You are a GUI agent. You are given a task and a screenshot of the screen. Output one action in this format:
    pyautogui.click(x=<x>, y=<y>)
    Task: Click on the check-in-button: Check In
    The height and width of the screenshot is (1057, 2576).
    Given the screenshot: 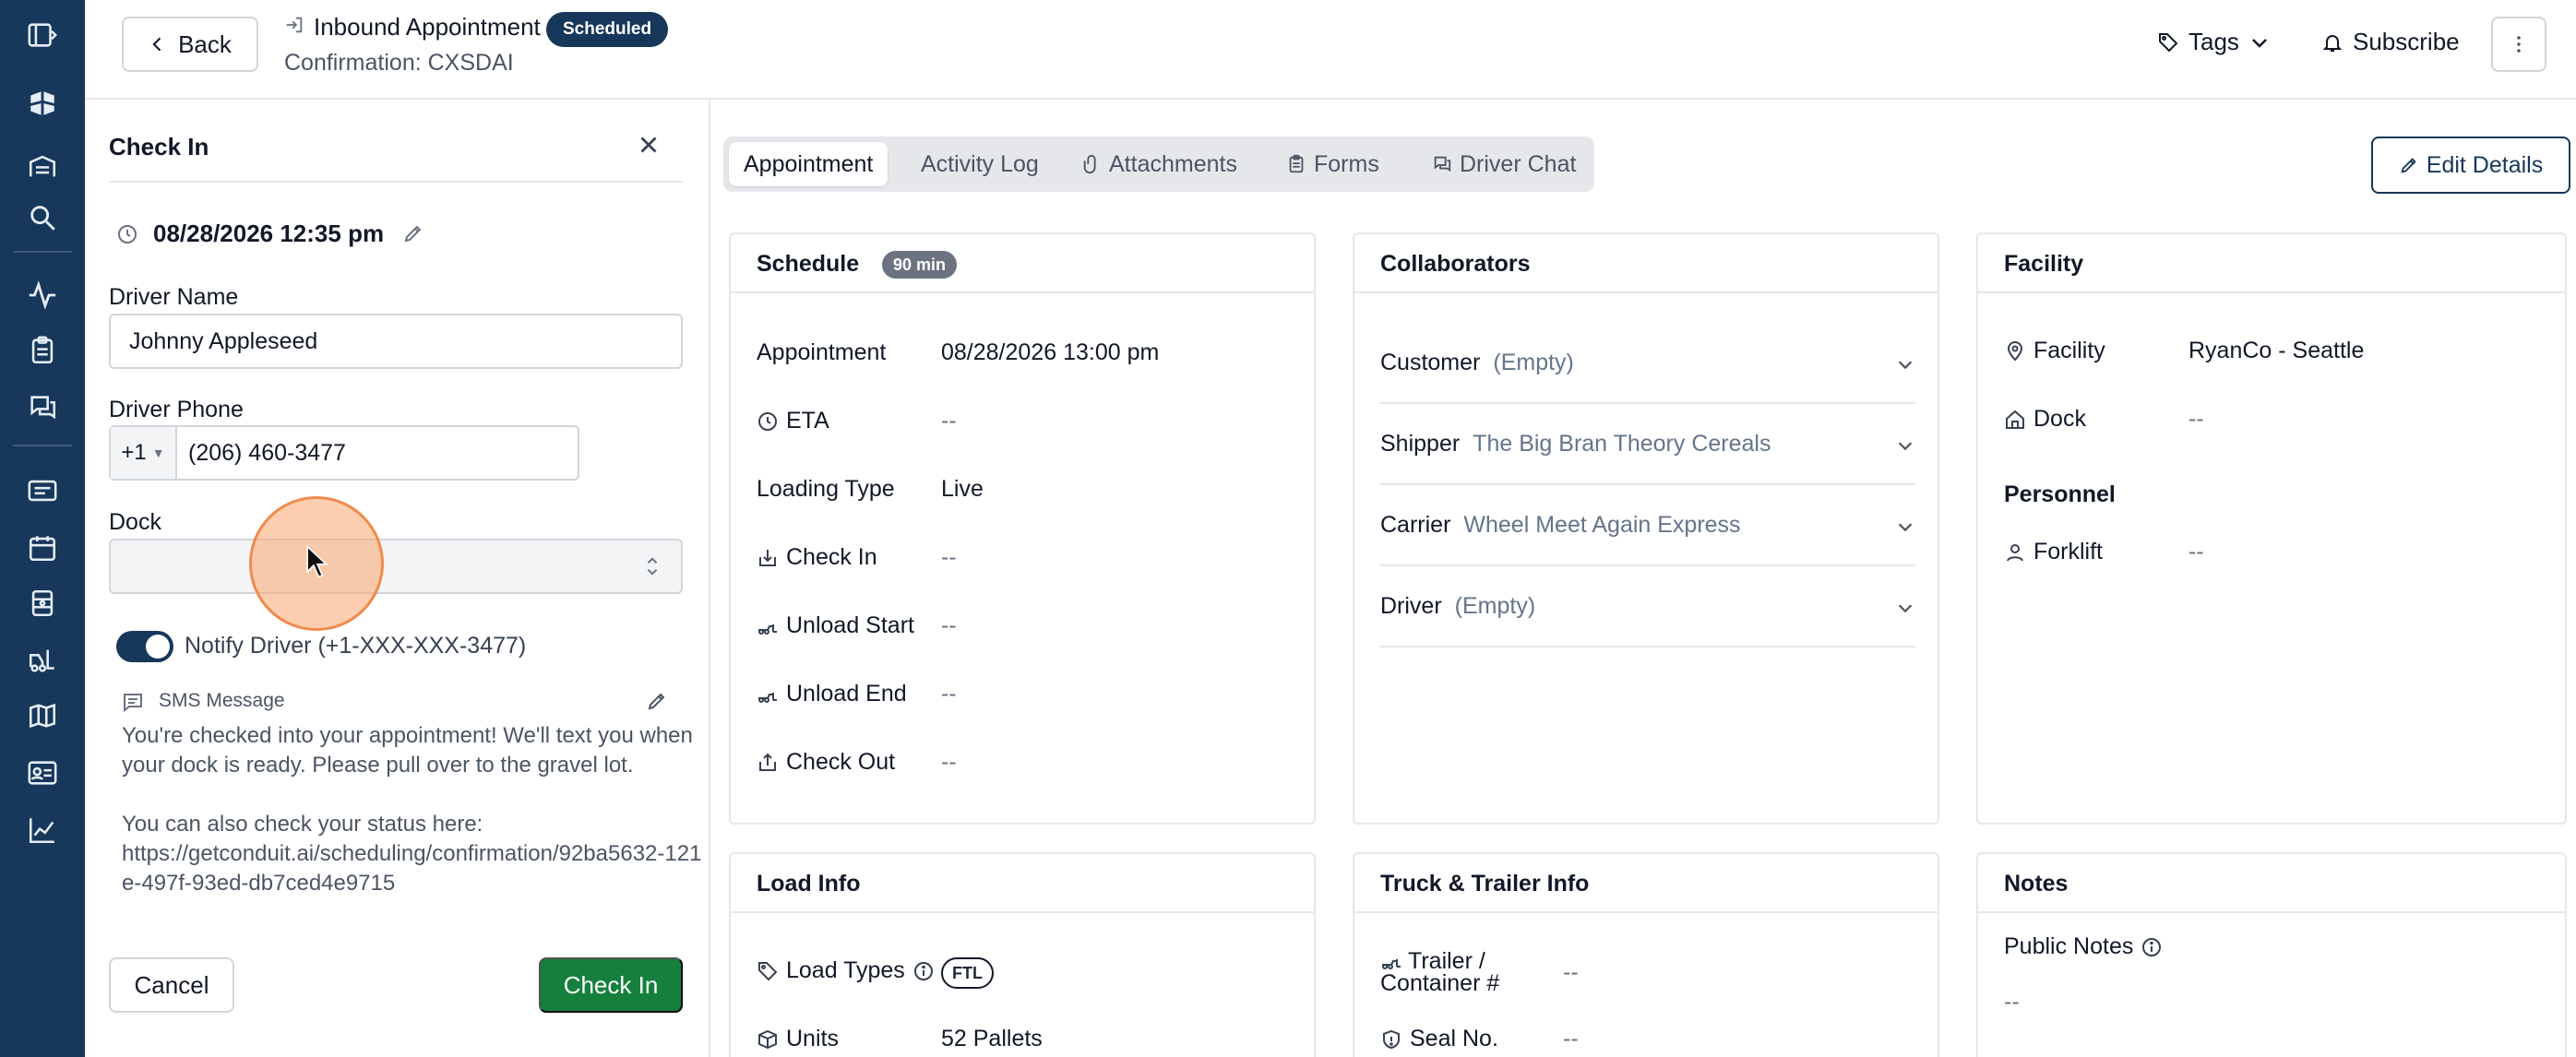 What is the action you would take?
    pyautogui.click(x=611, y=985)
    